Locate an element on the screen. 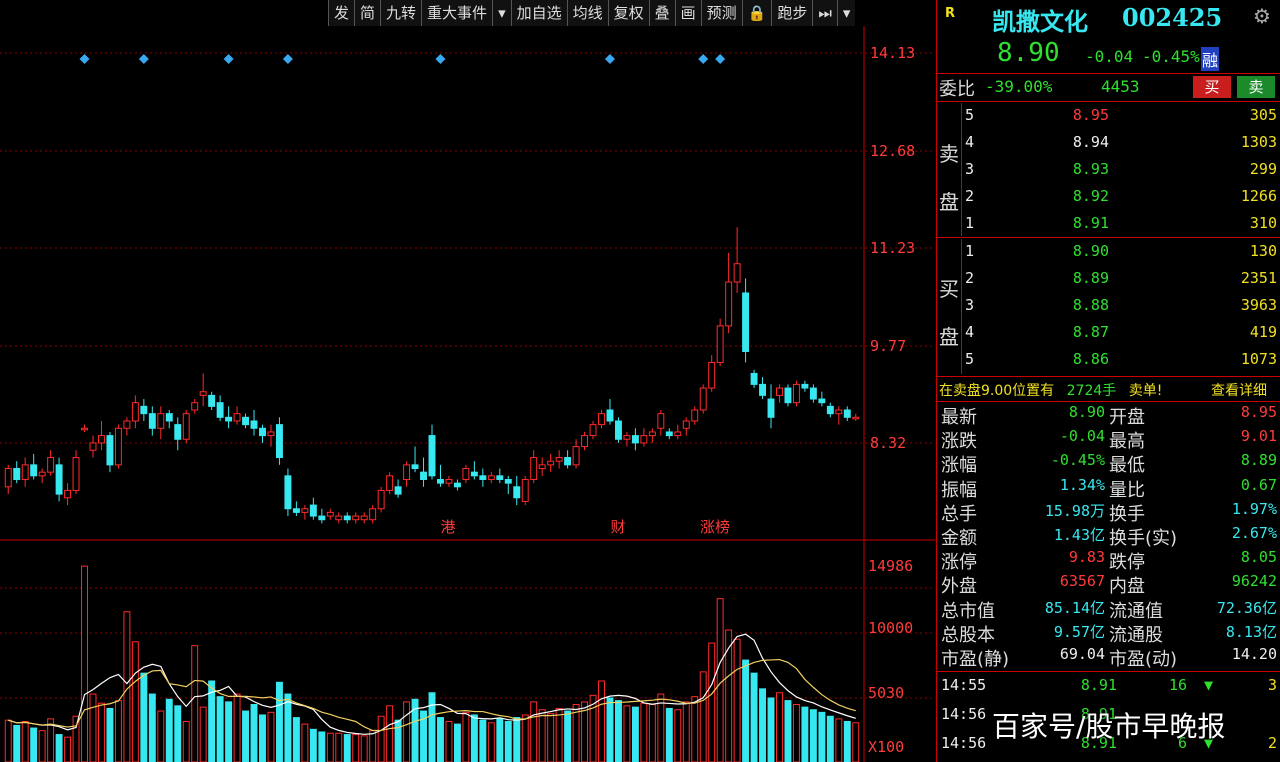  stock-code: 002425 is located at coordinates (1172, 17).